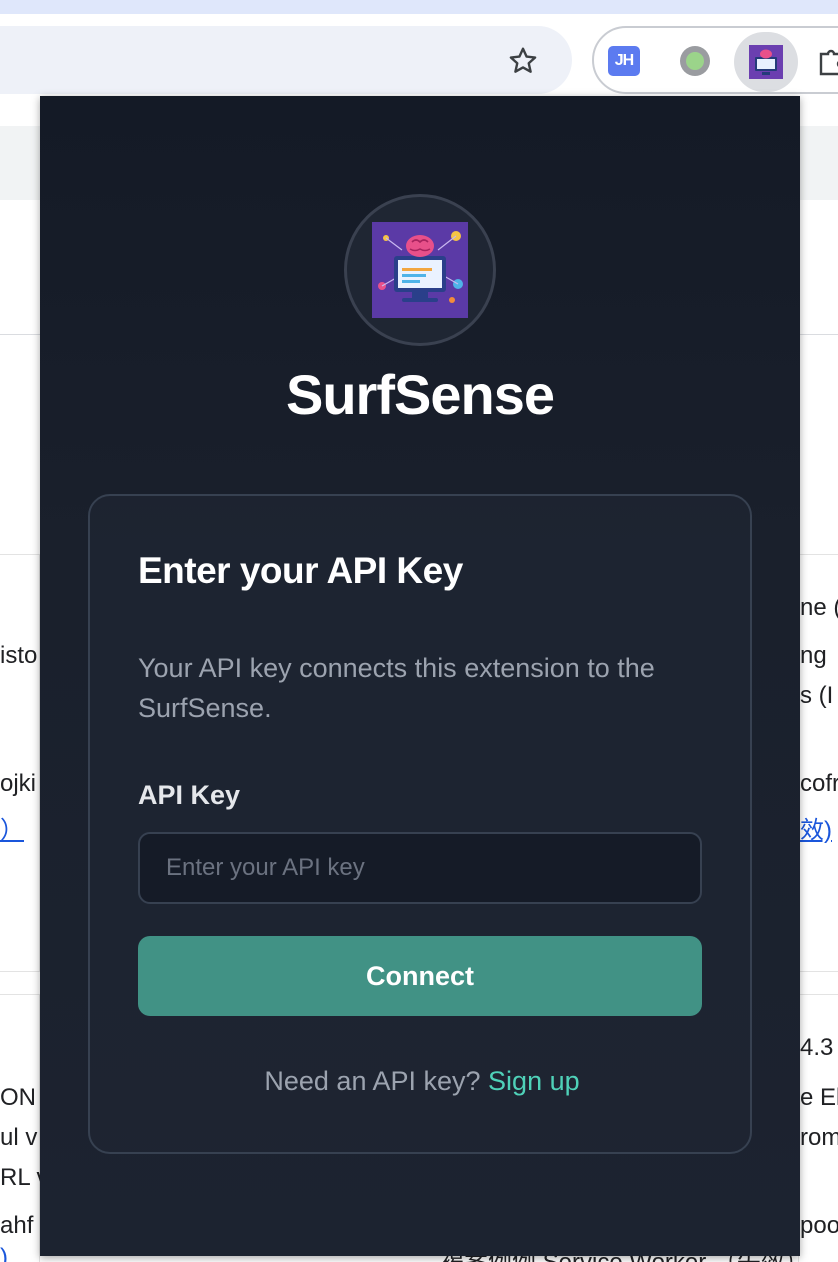  What do you see at coordinates (372, 1081) in the screenshot?
I see `signup-prompt: Need an API key?` at bounding box center [372, 1081].